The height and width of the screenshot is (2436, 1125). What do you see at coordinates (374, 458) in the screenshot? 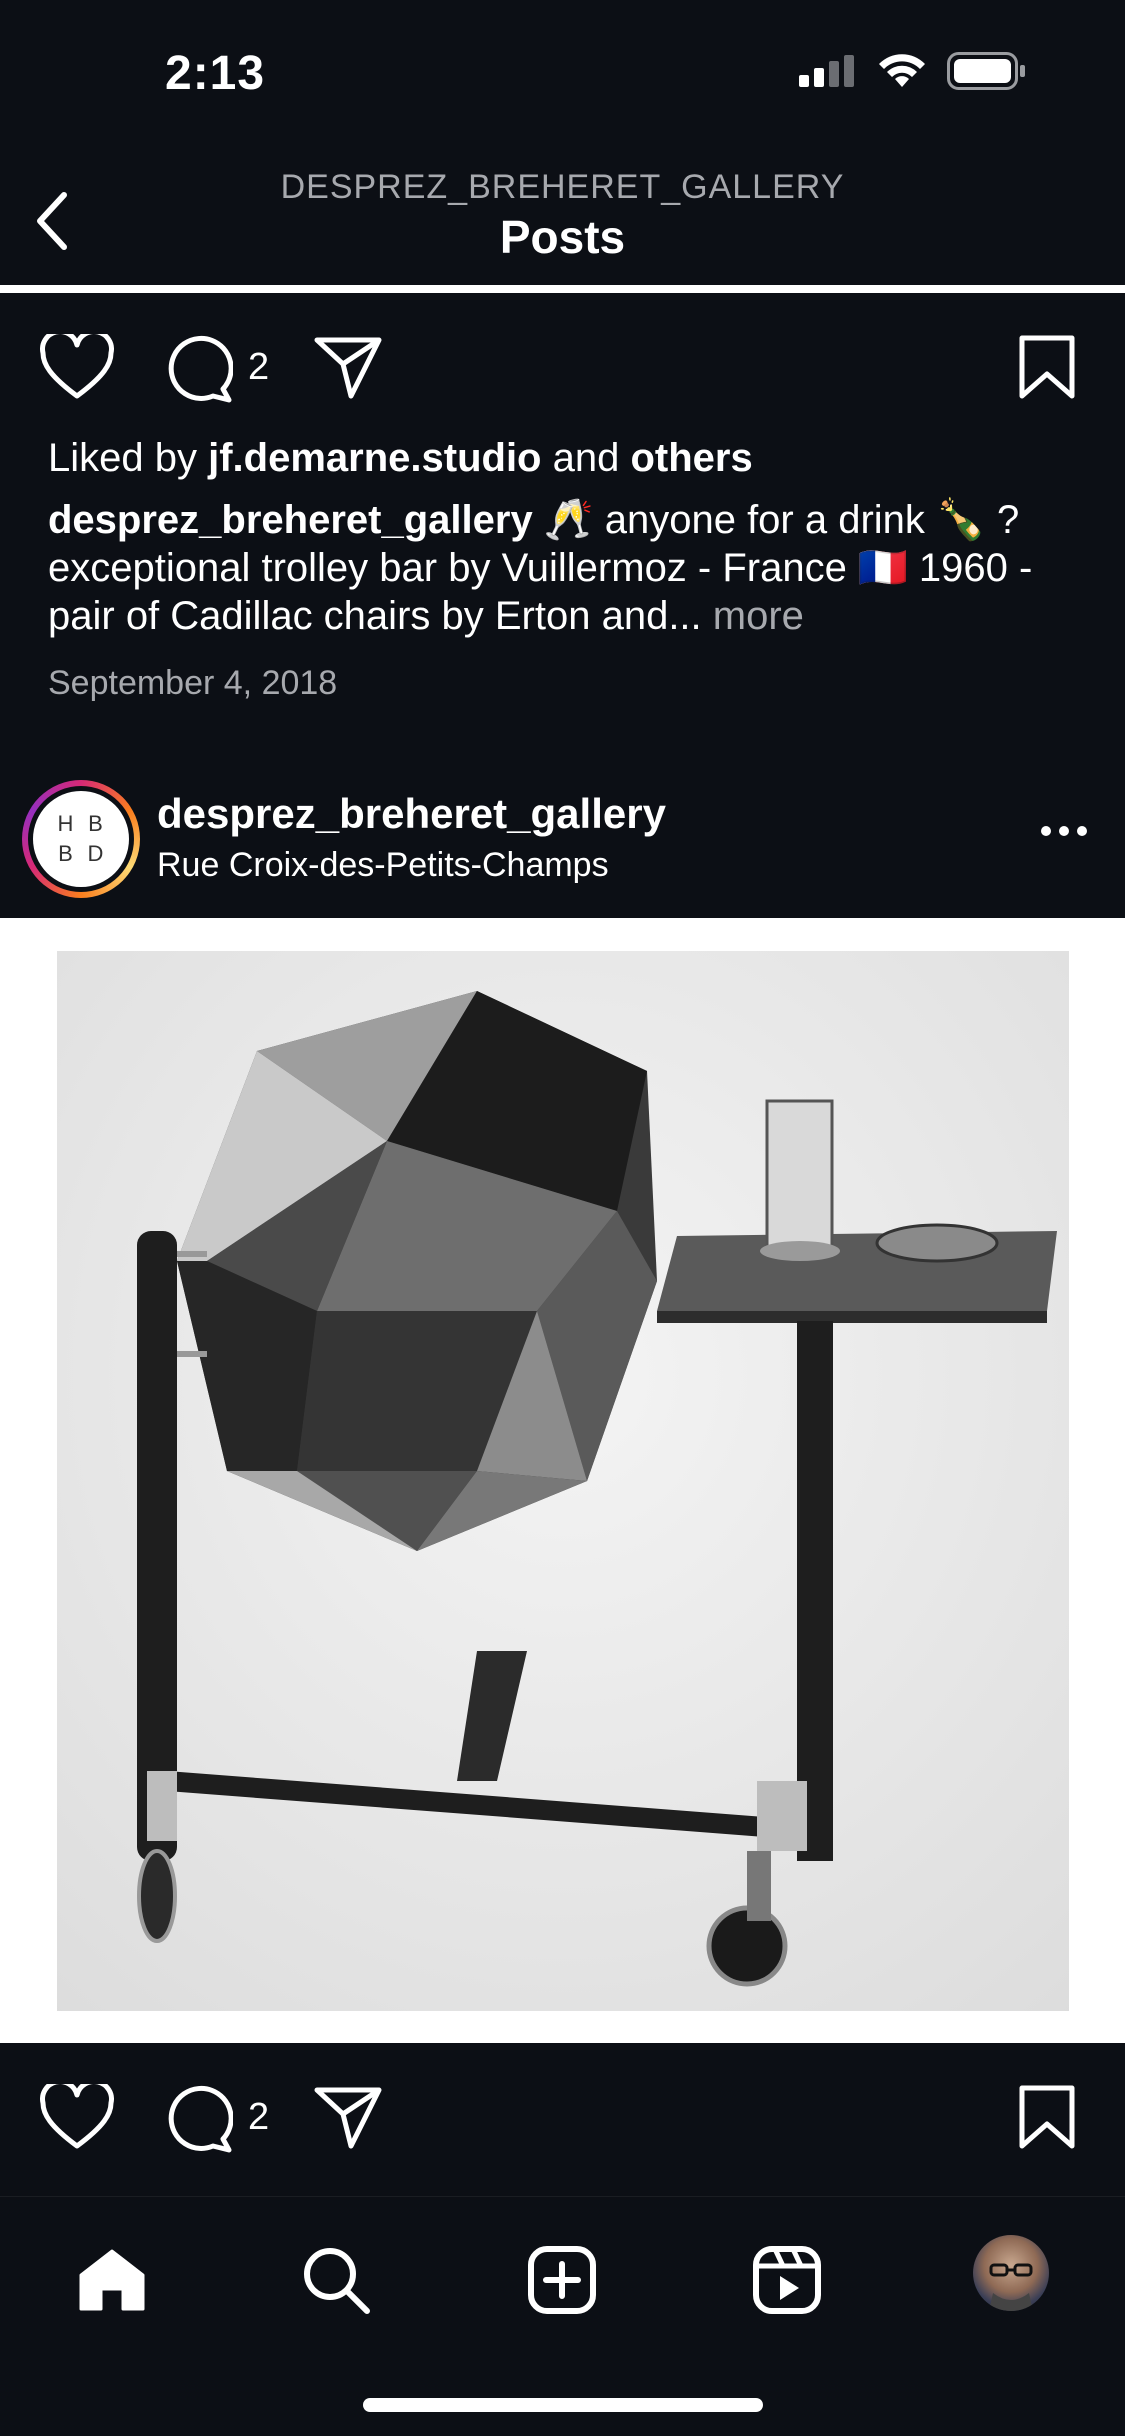
I see `liked-user-link: jf.demarne.studio` at bounding box center [374, 458].